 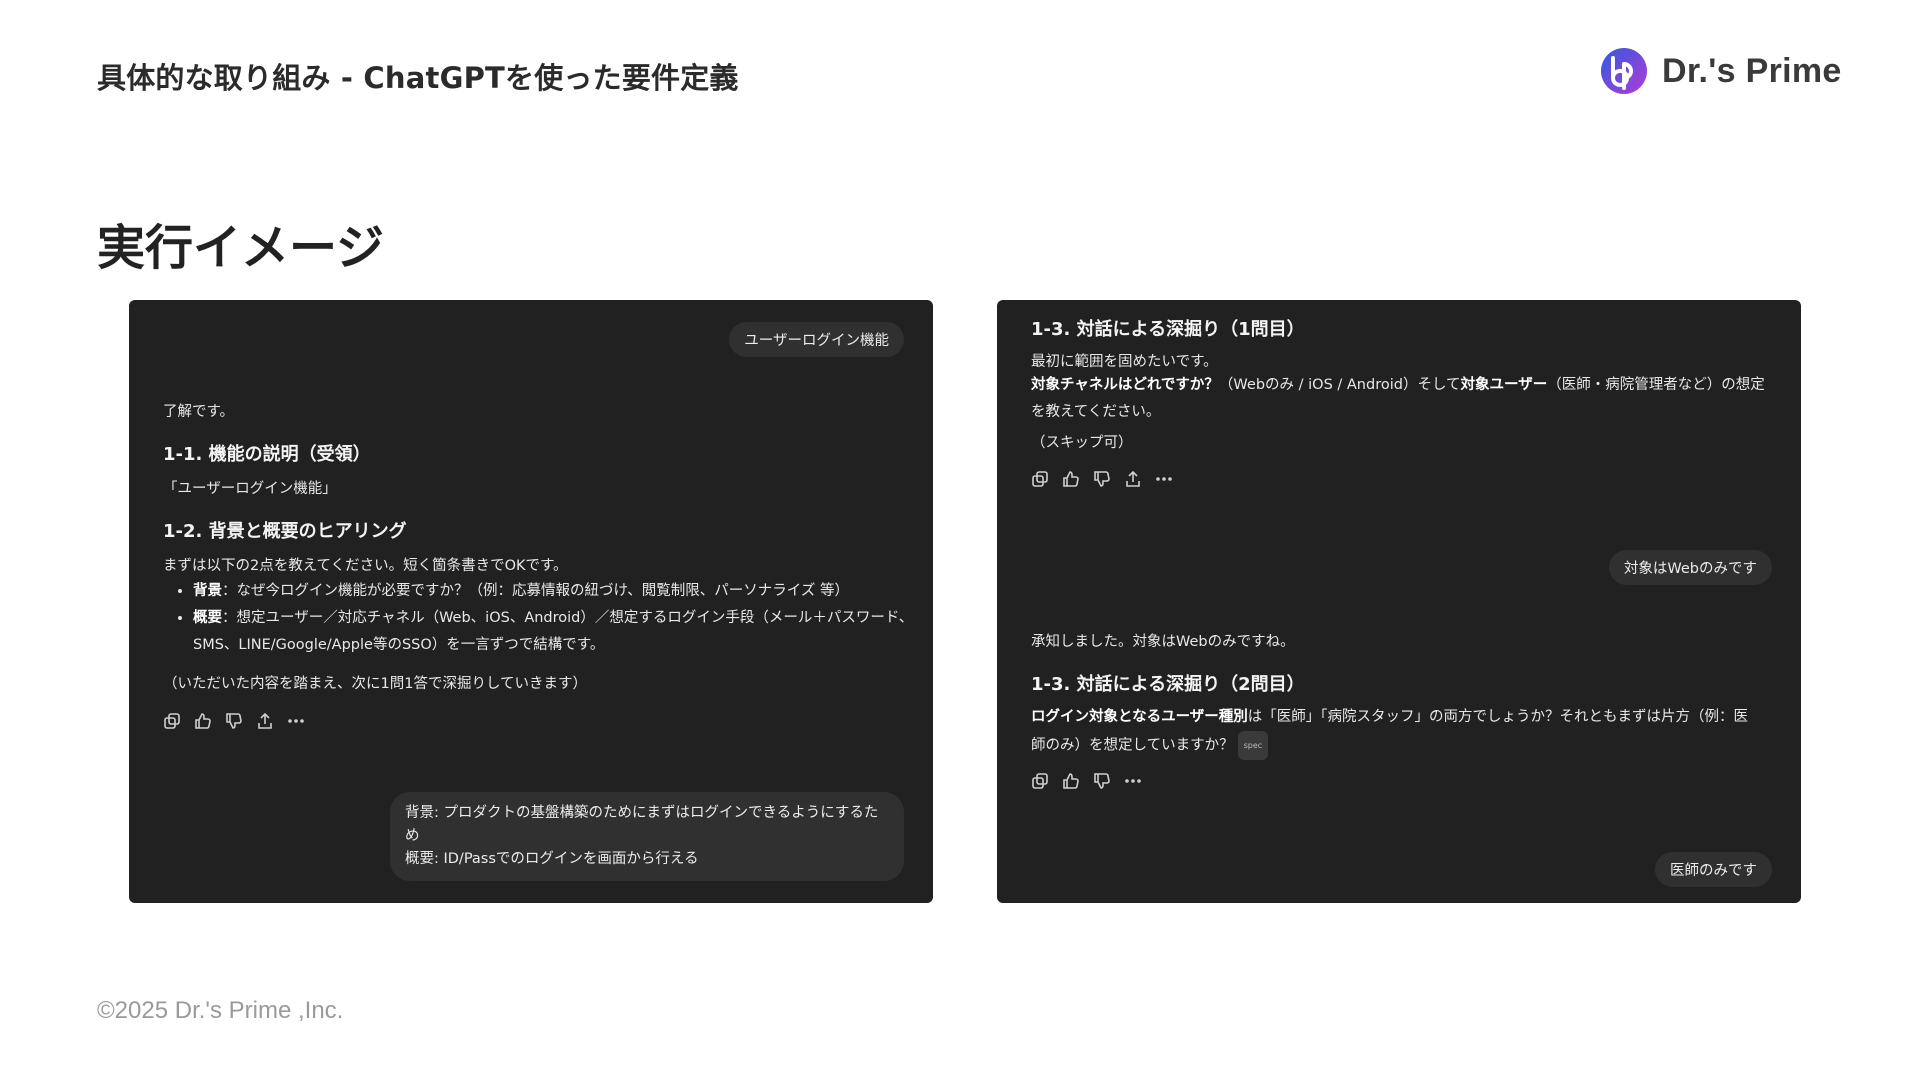 What do you see at coordinates (1139, 717) in the screenshot?
I see `question-emphasis: ログイン対象となるユーザー種別` at bounding box center [1139, 717].